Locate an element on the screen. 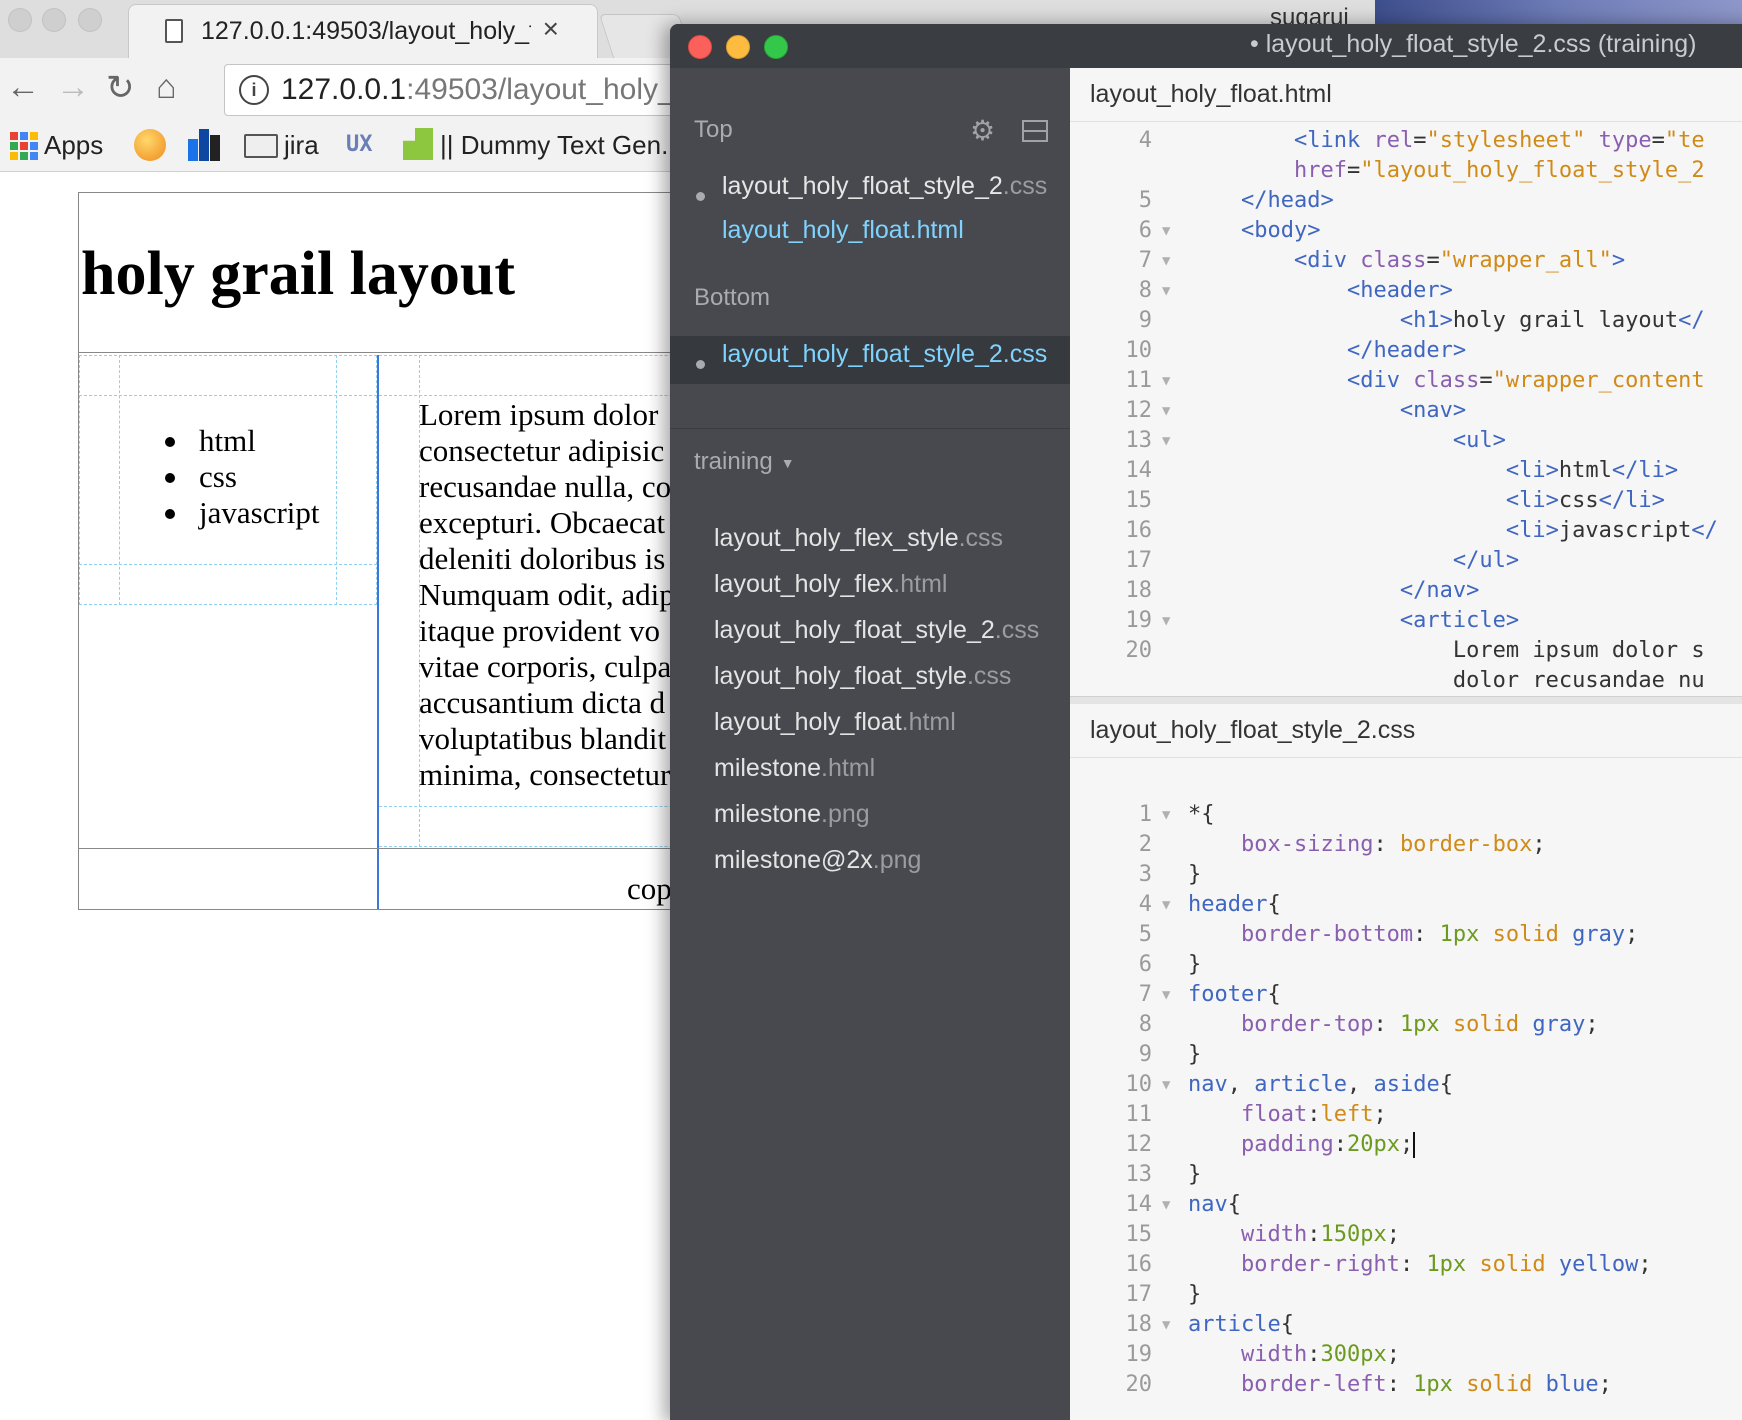 This screenshot has width=1742, height=1420. code-token: article is located at coordinates (1300, 1084).